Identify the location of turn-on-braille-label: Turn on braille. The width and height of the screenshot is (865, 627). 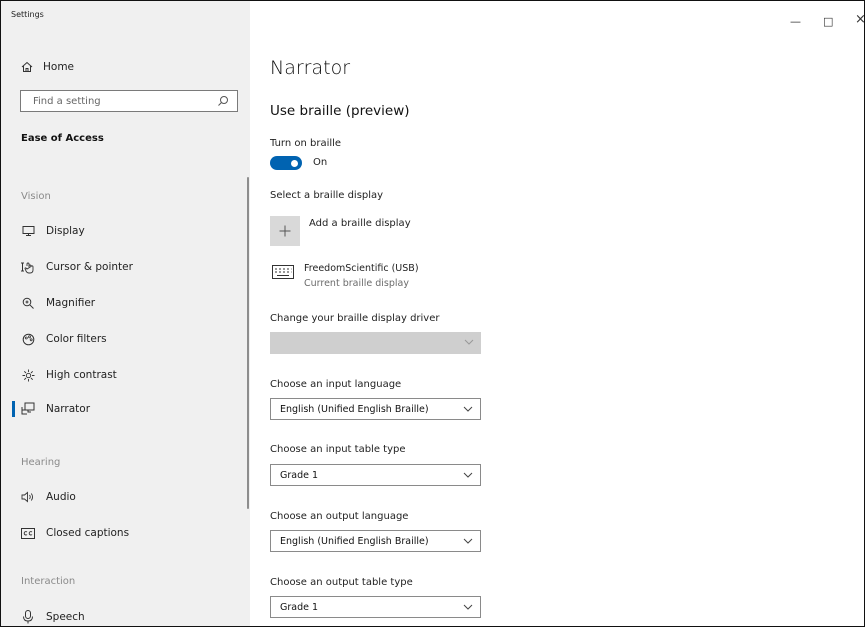
(306, 143).